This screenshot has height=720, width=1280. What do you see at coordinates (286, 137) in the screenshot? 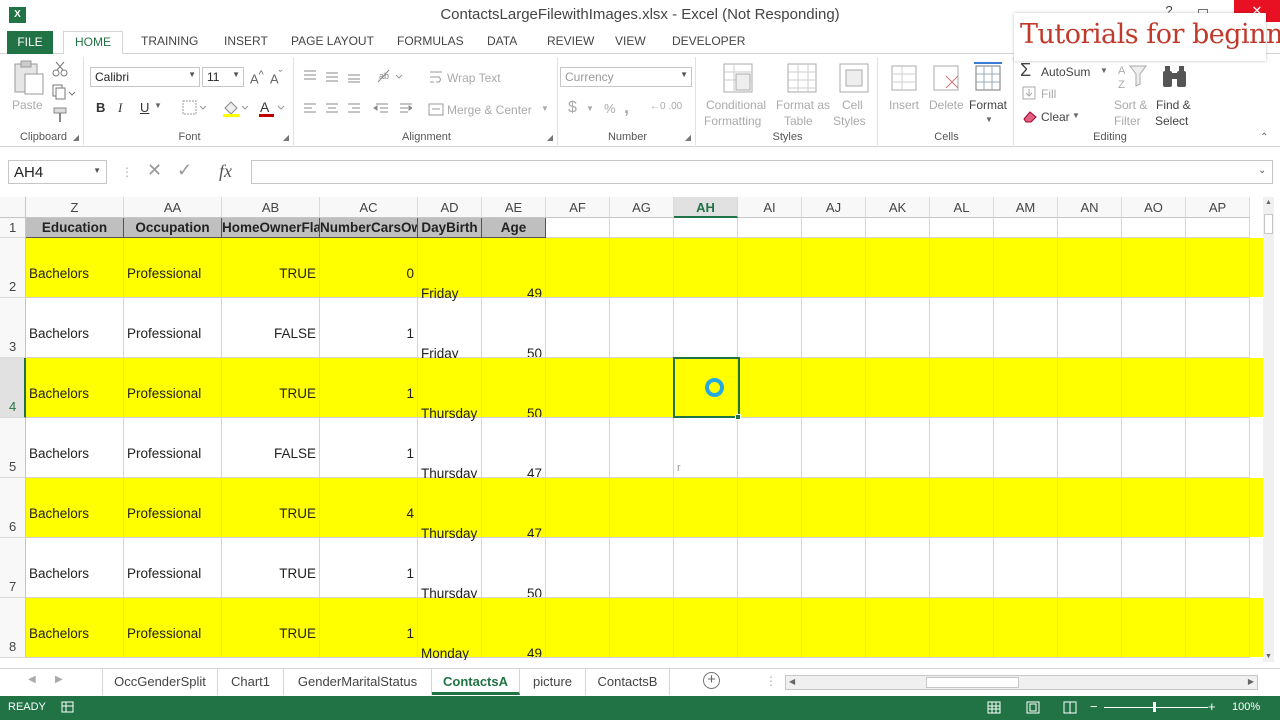
I see `font-launcher-icon: ◢` at bounding box center [286, 137].